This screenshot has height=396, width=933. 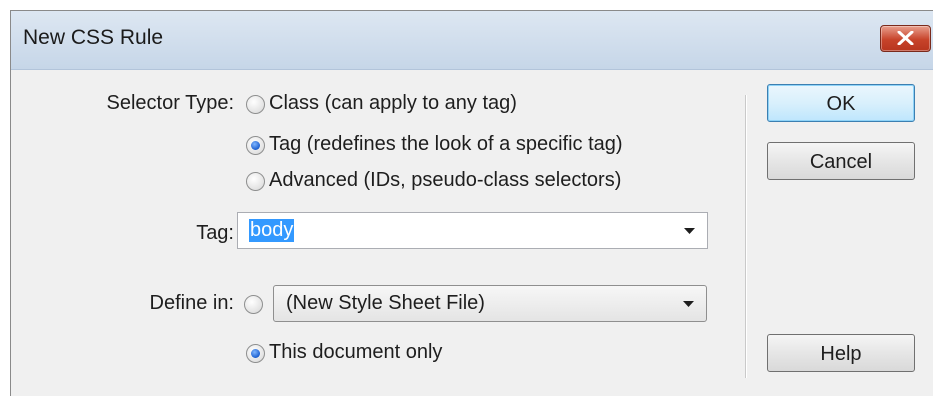 I want to click on dialog-title: New CSS Rule, so click(x=93, y=37).